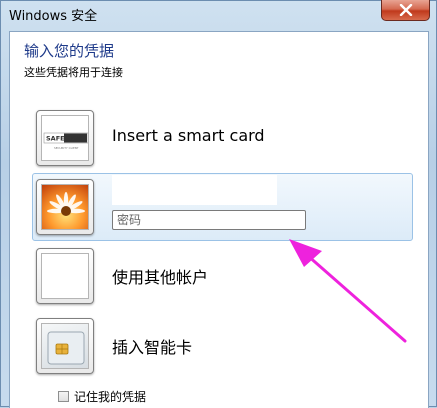 The width and height of the screenshot is (437, 408). I want to click on remember-credentials-checkbox, so click(63, 396).